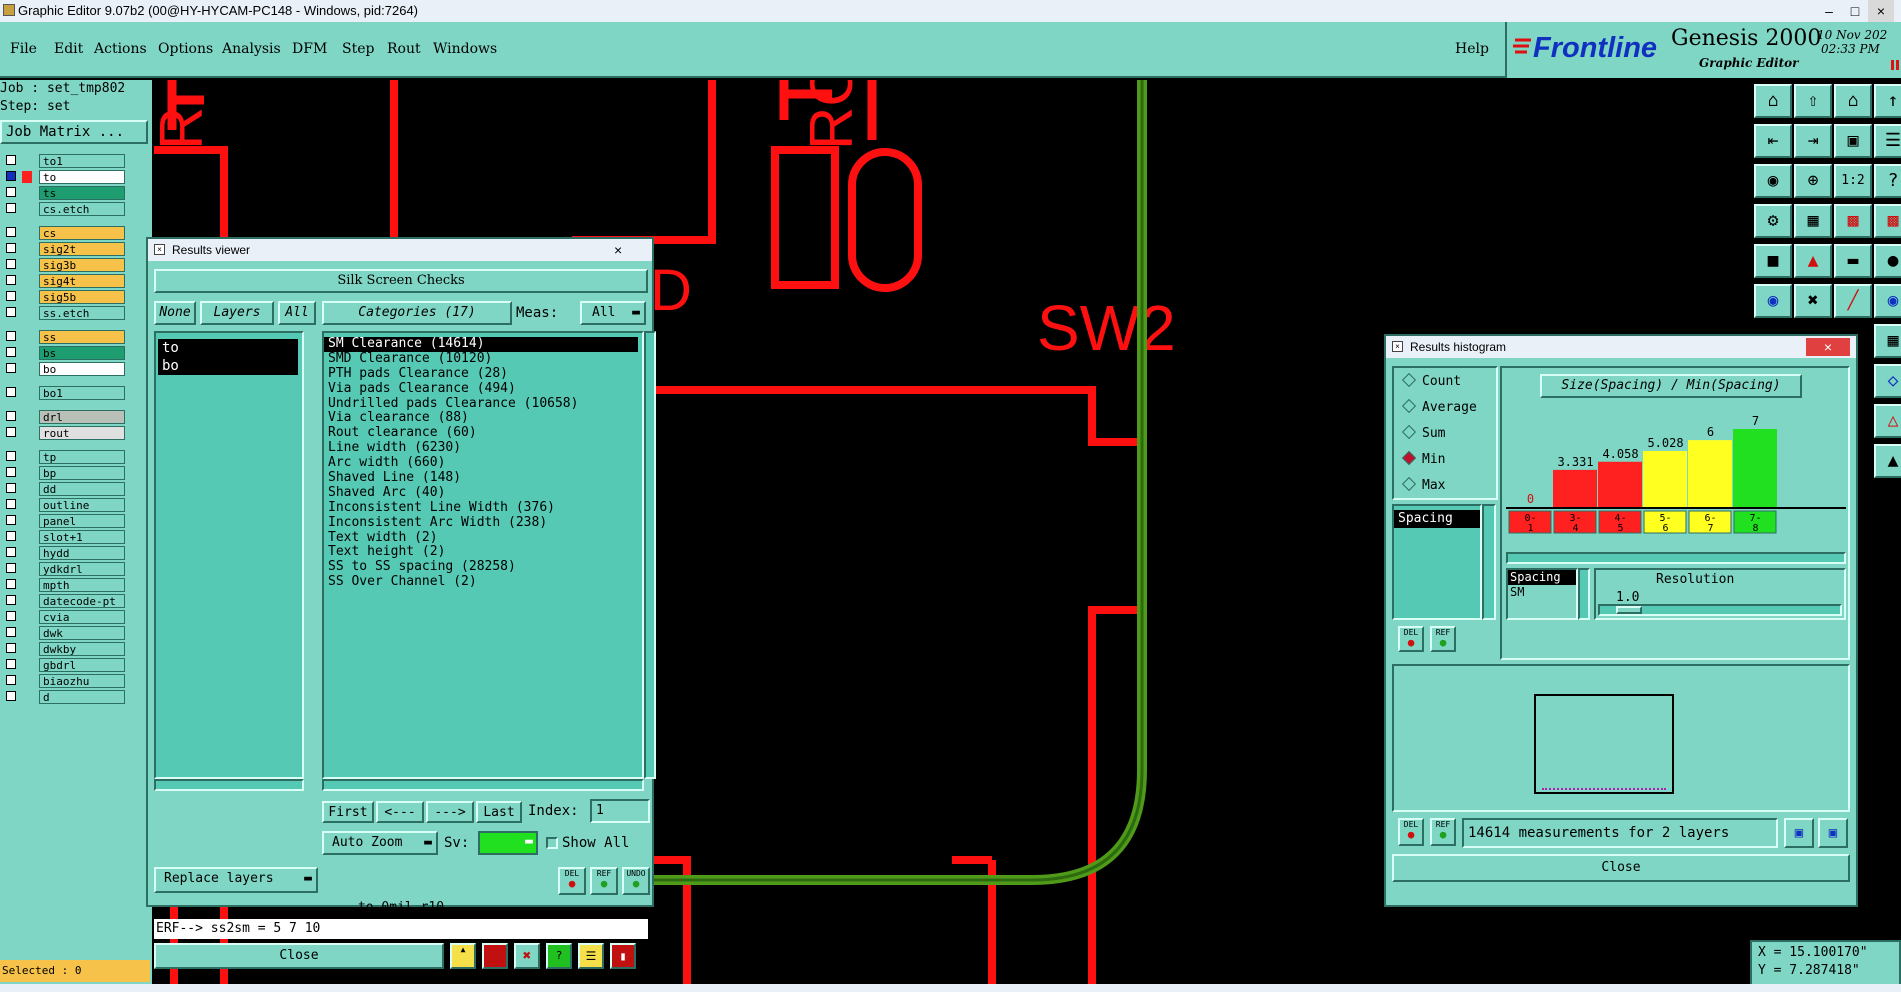  What do you see at coordinates (1773, 101) in the screenshot?
I see `home-icon: ⌂` at bounding box center [1773, 101].